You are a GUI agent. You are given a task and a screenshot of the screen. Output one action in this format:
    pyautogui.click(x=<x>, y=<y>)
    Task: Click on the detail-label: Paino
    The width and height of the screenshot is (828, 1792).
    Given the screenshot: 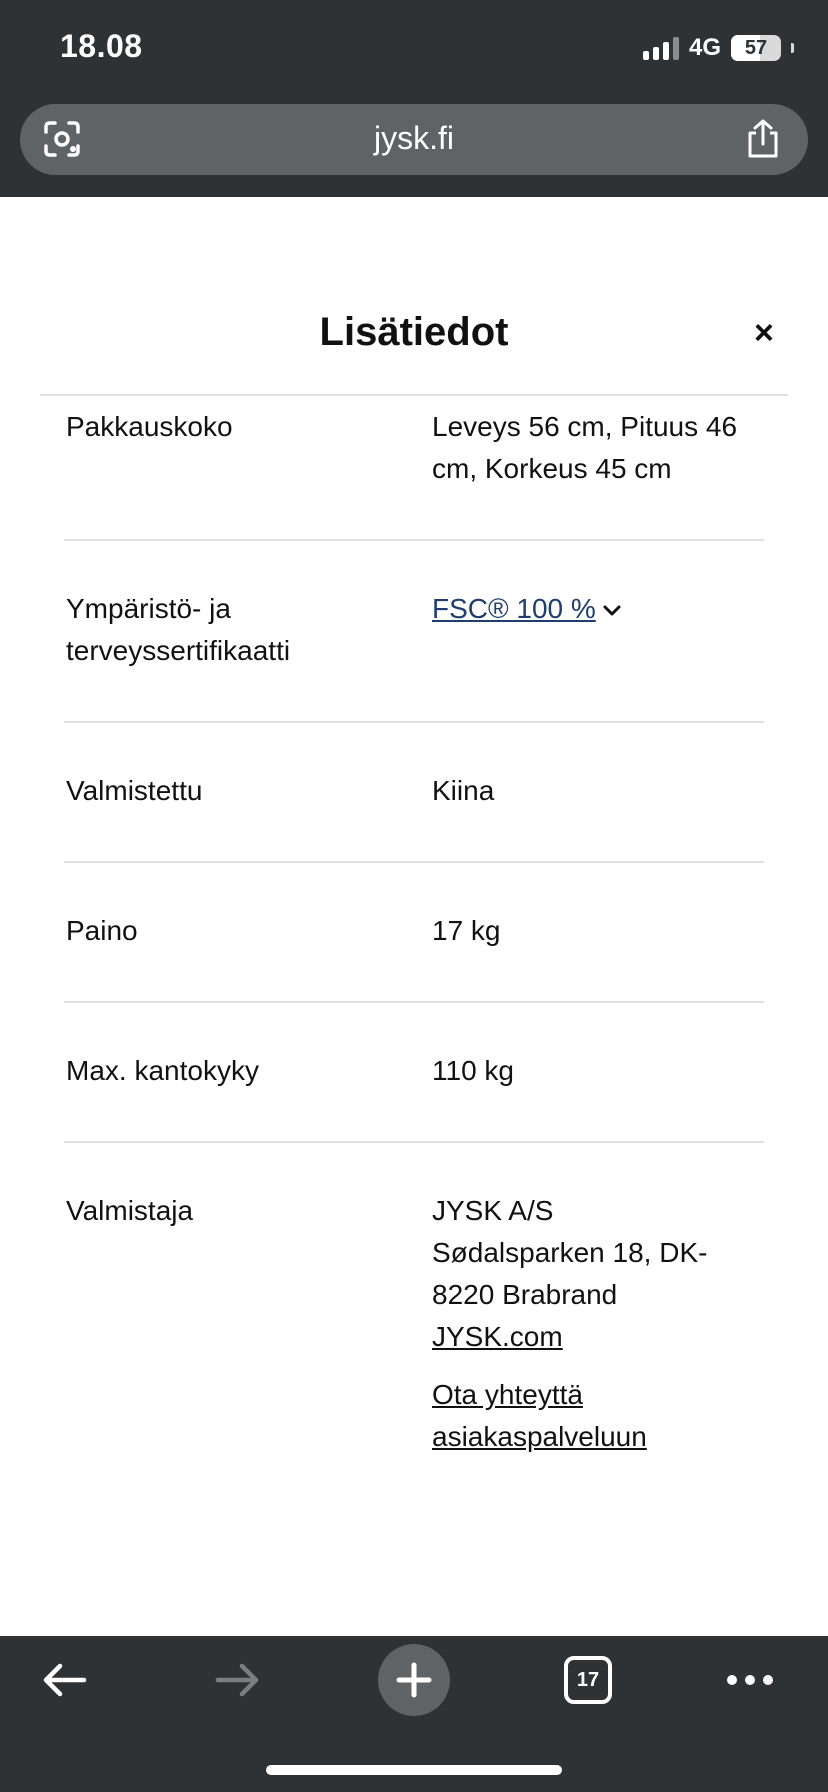 What is the action you would take?
    pyautogui.click(x=102, y=930)
    